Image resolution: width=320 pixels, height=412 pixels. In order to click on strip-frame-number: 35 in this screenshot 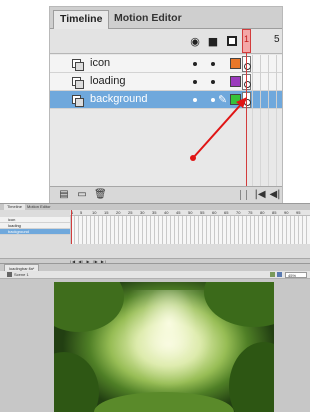, I will do `click(154, 212)`.